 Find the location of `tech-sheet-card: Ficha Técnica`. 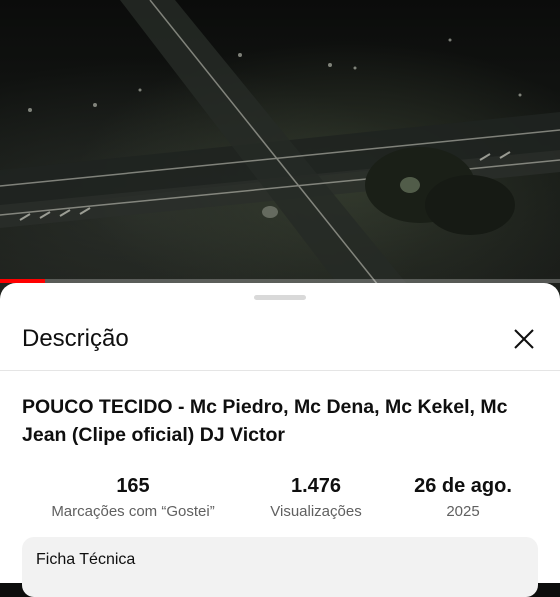

tech-sheet-card: Ficha Técnica is located at coordinates (280, 567).